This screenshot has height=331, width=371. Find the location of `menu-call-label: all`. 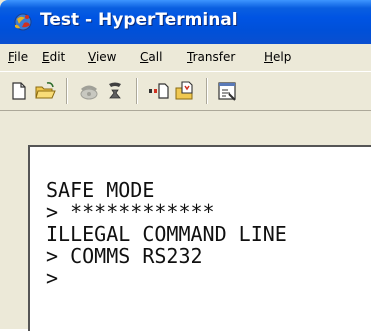

menu-call-label: all is located at coordinates (155, 57).